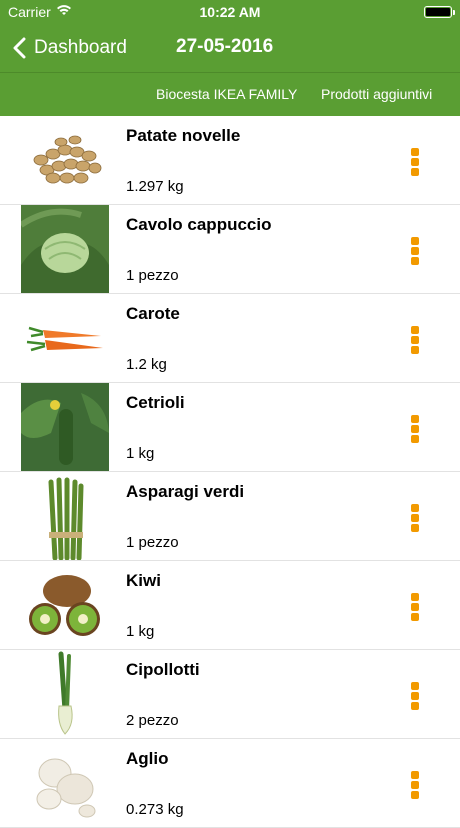 The width and height of the screenshot is (460, 828). Describe the element at coordinates (65, 694) in the screenshot. I see `spring-onion-image` at that location.